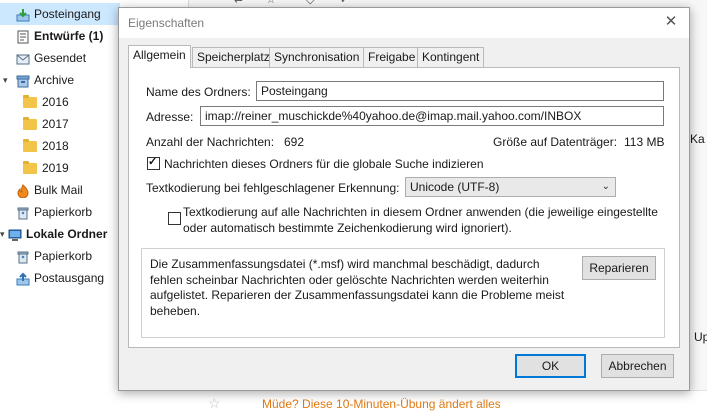  What do you see at coordinates (23, 58) in the screenshot?
I see `sent-icon` at bounding box center [23, 58].